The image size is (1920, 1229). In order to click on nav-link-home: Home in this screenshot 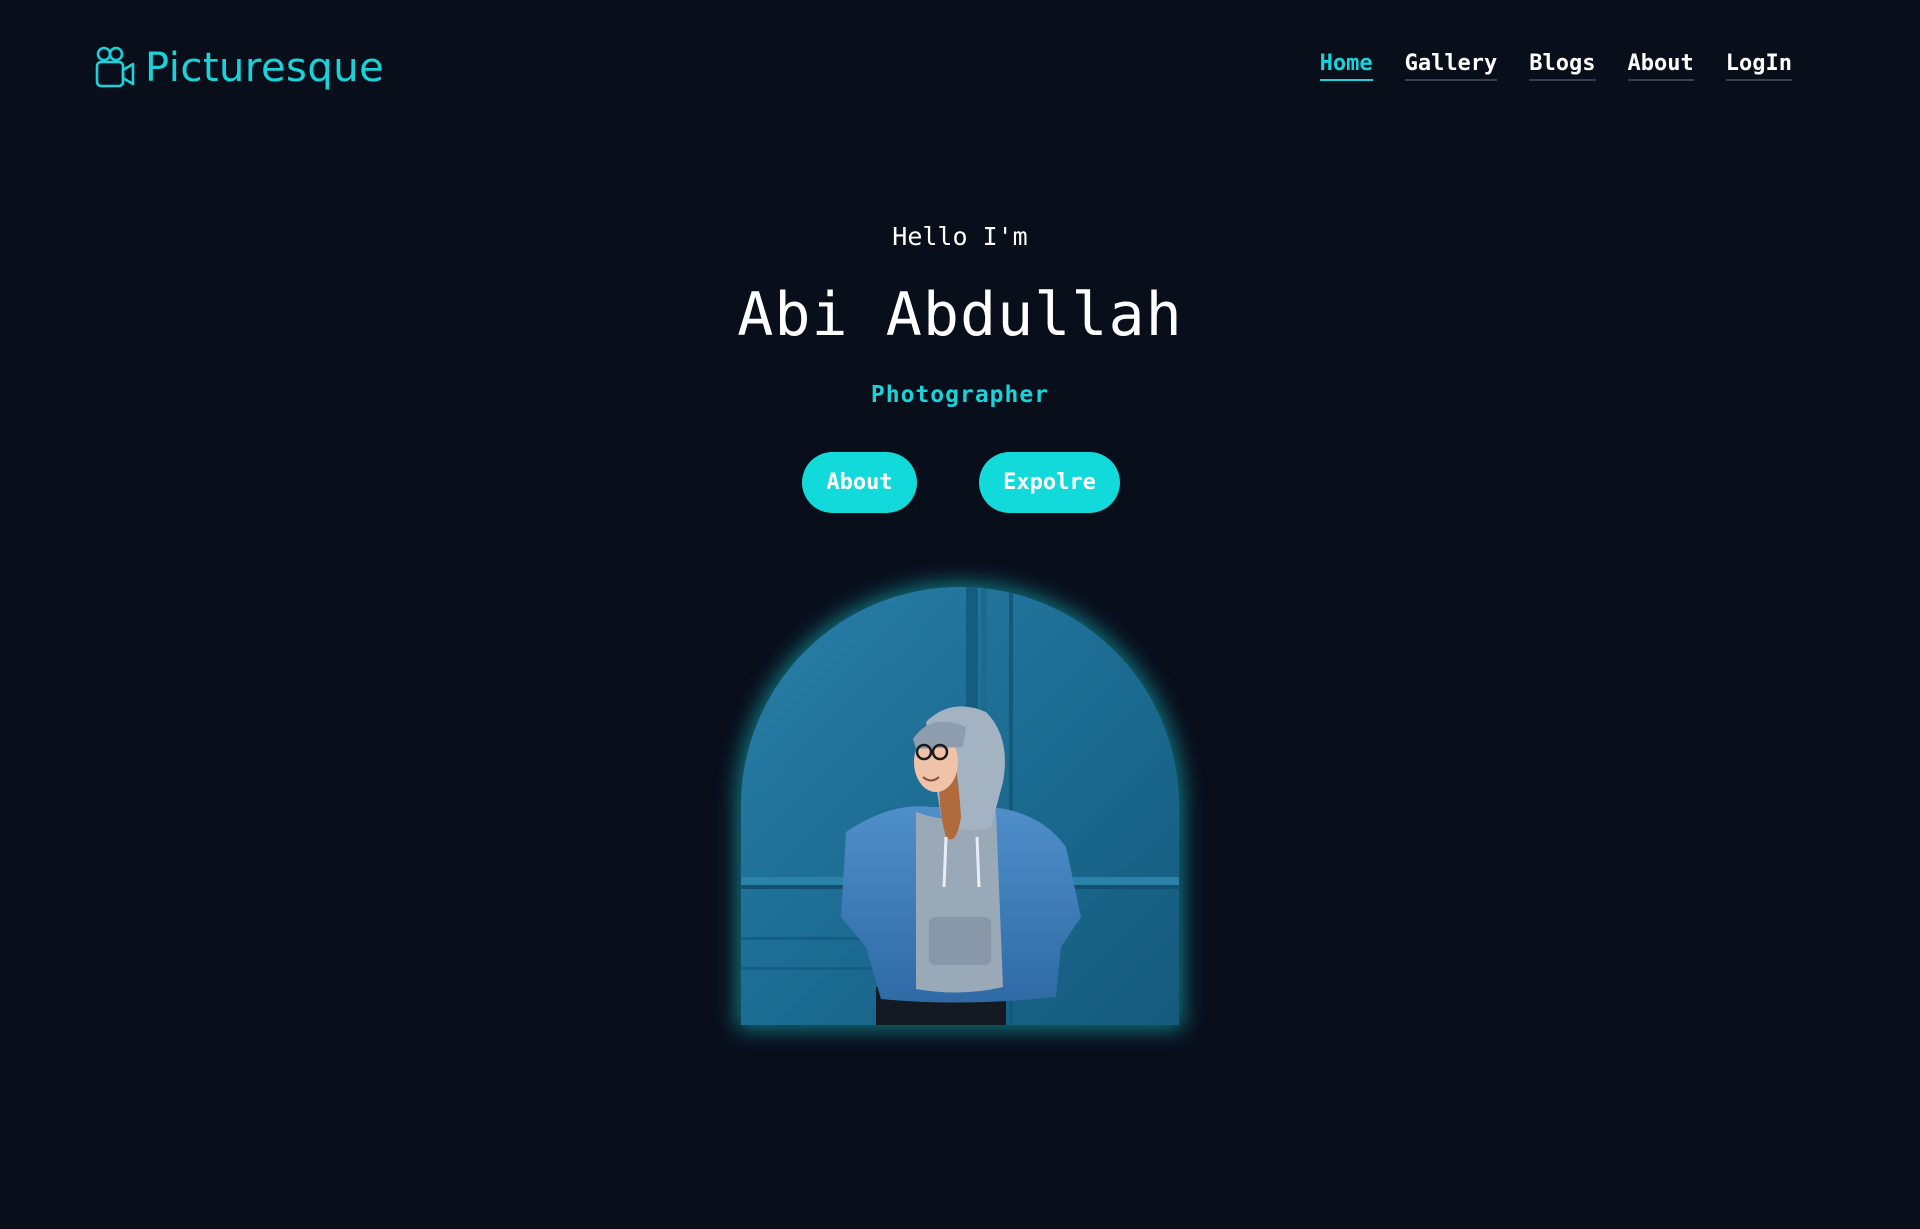, I will do `click(1346, 65)`.